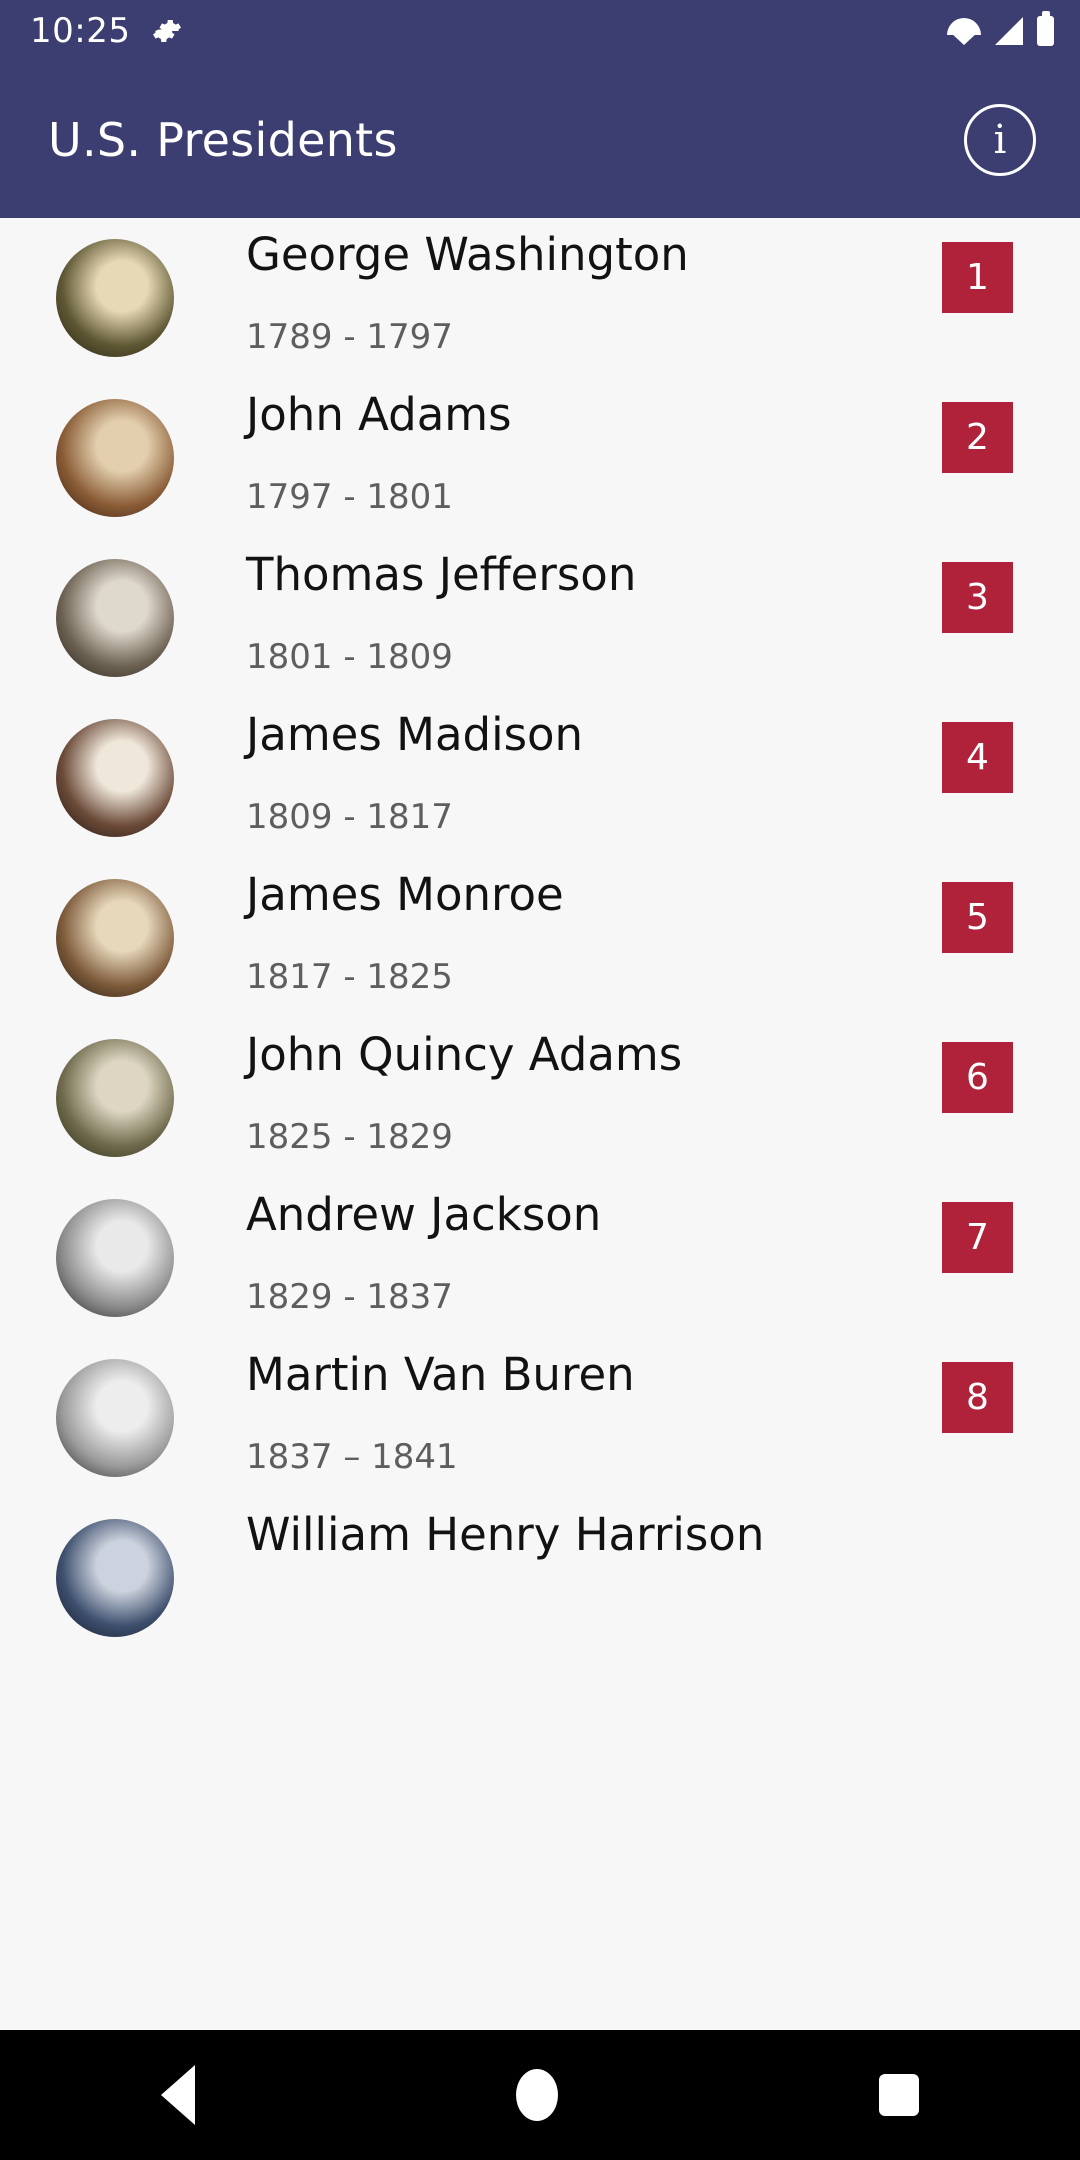  I want to click on president-years: 1825 - 1829, so click(349, 1137).